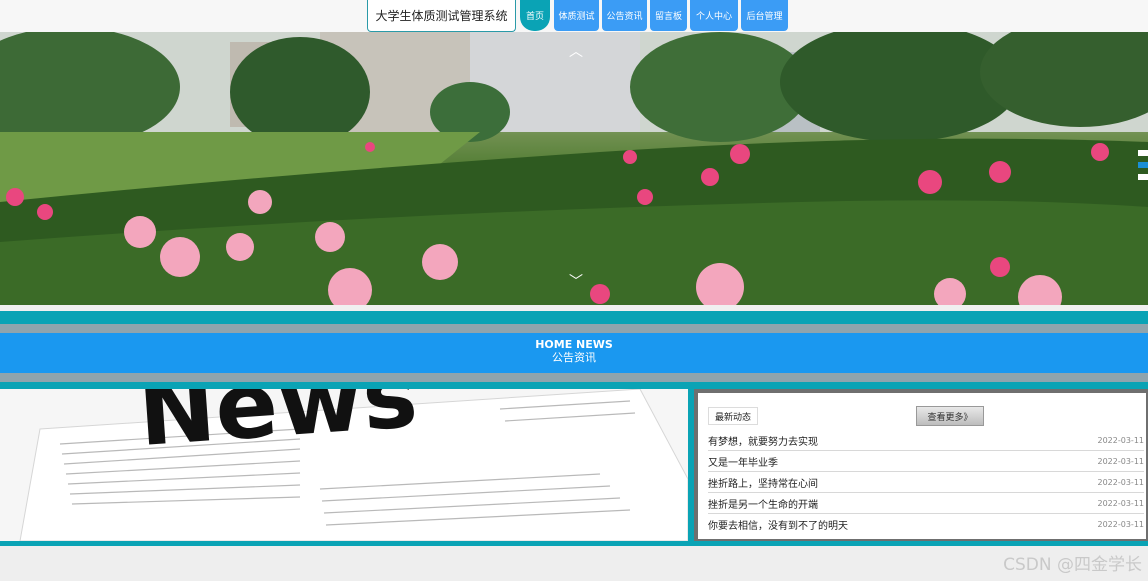 This screenshot has height=581, width=1148. What do you see at coordinates (763, 503) in the screenshot?
I see `news-title: 挫折是另一个生命的开端` at bounding box center [763, 503].